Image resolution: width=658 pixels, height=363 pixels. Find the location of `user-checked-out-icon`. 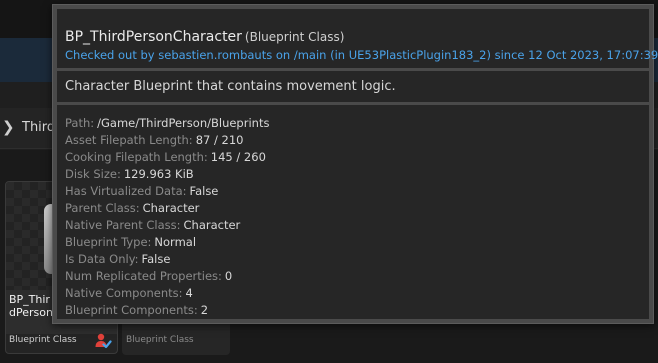

user-checked-out-icon is located at coordinates (103, 341).